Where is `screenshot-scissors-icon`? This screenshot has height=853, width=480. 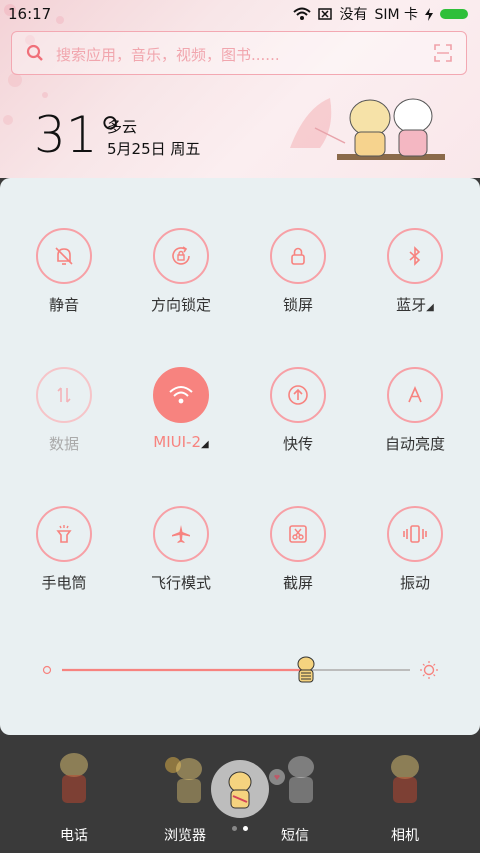 screenshot-scissors-icon is located at coordinates (298, 534).